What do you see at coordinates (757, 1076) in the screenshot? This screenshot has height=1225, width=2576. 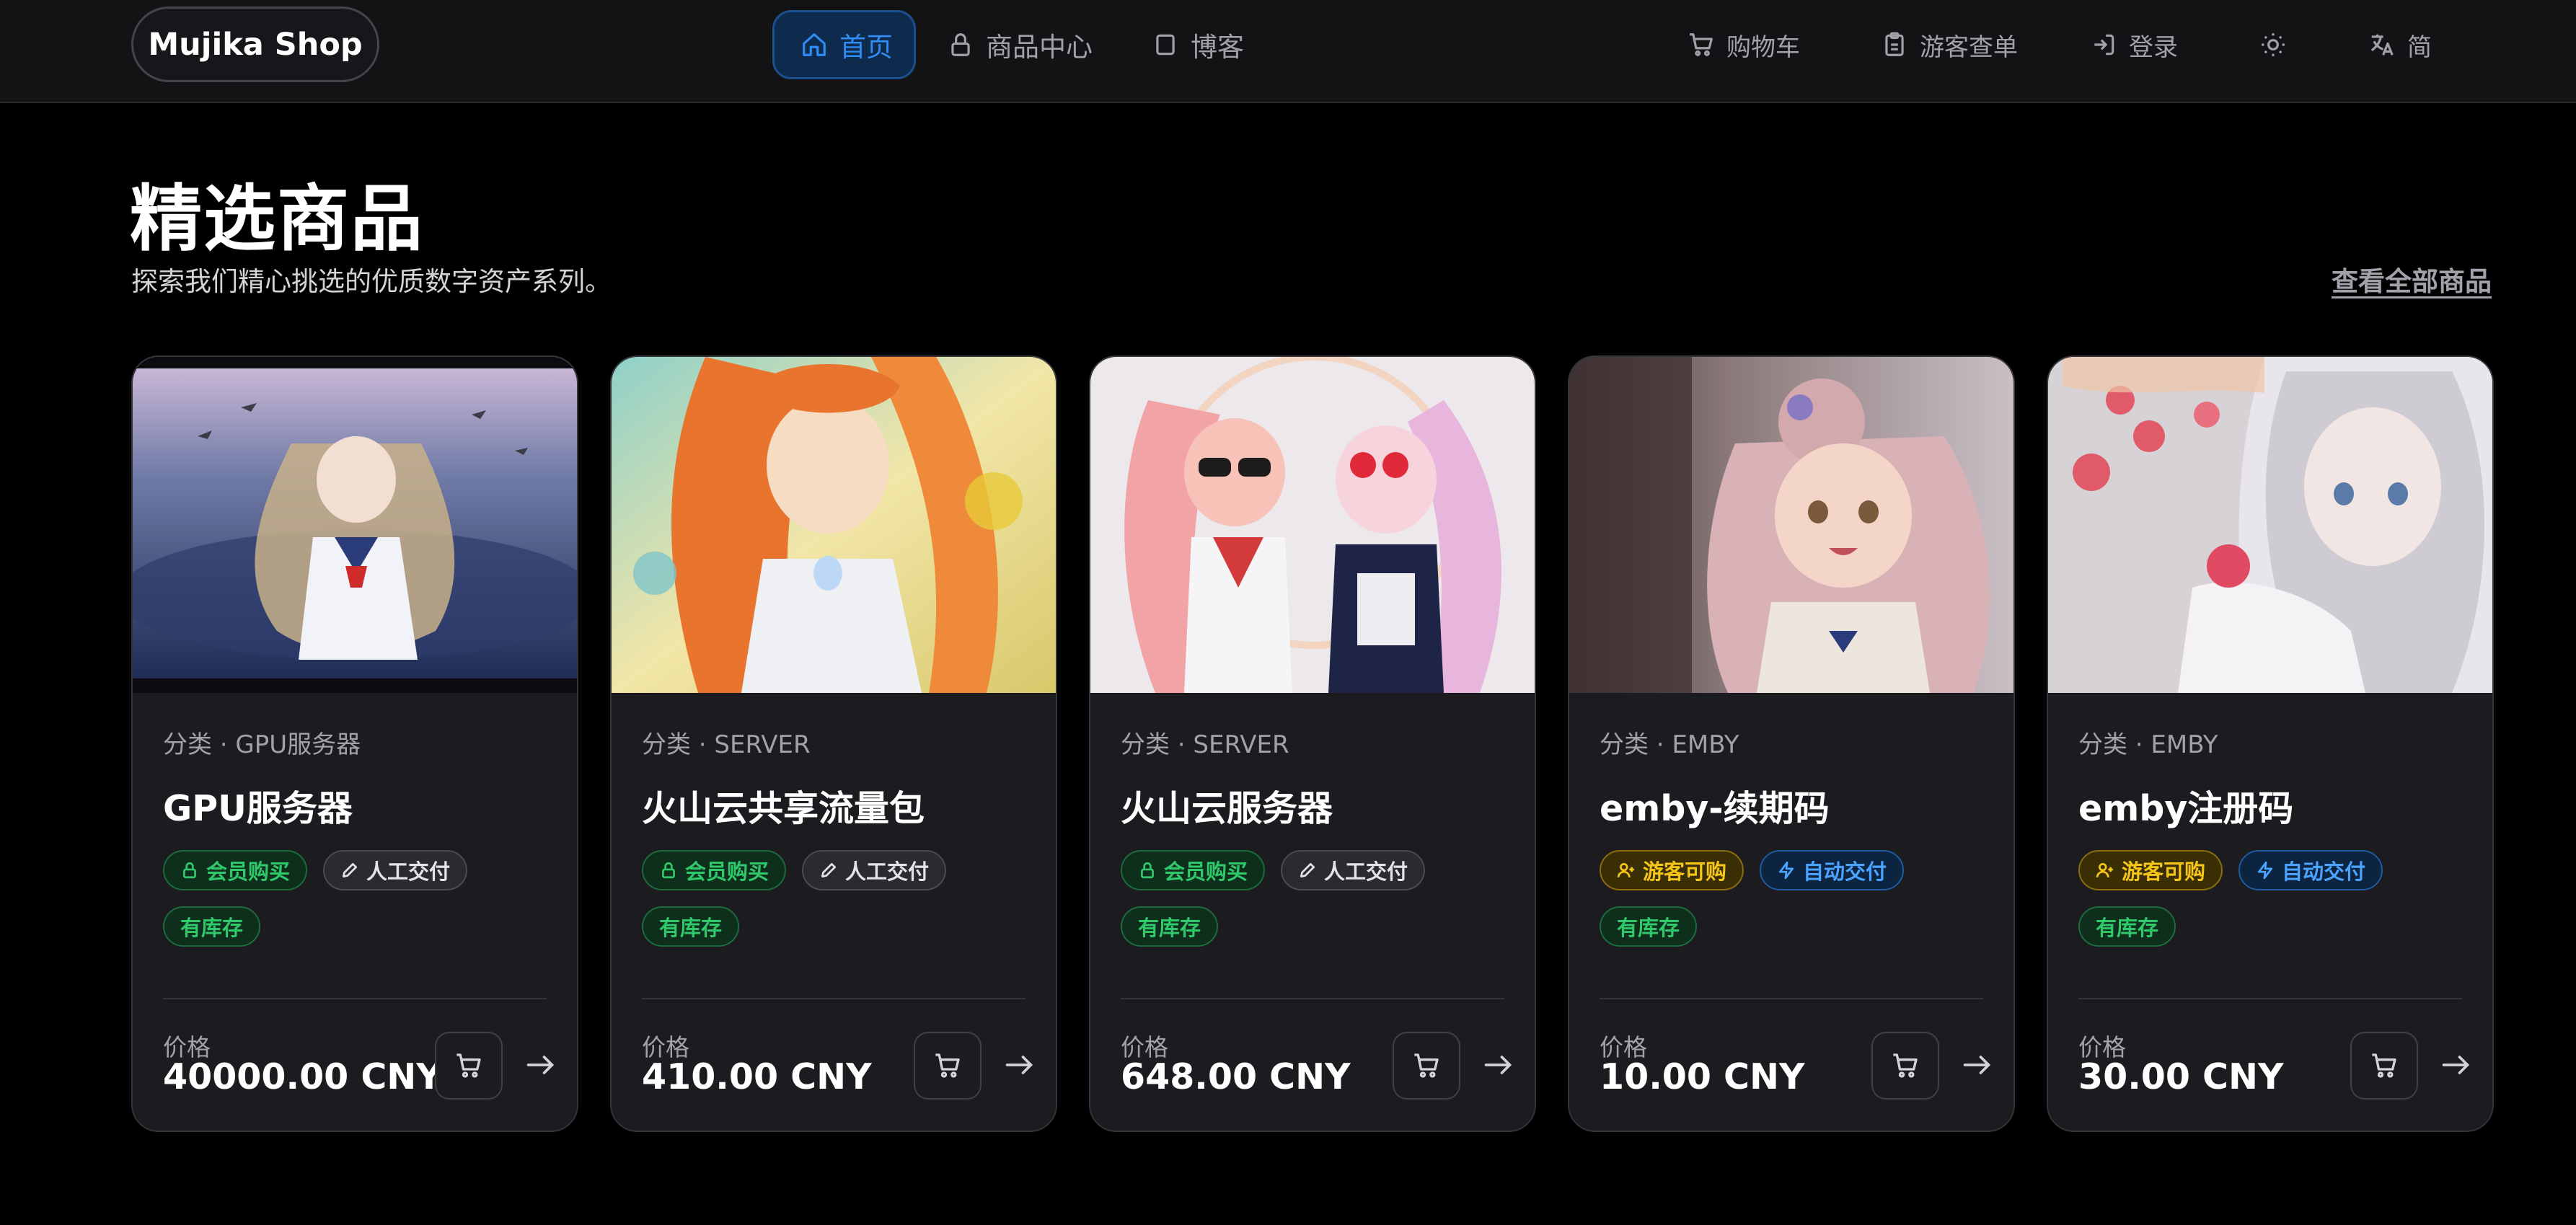 I see `product-price: 410.00 CNY` at bounding box center [757, 1076].